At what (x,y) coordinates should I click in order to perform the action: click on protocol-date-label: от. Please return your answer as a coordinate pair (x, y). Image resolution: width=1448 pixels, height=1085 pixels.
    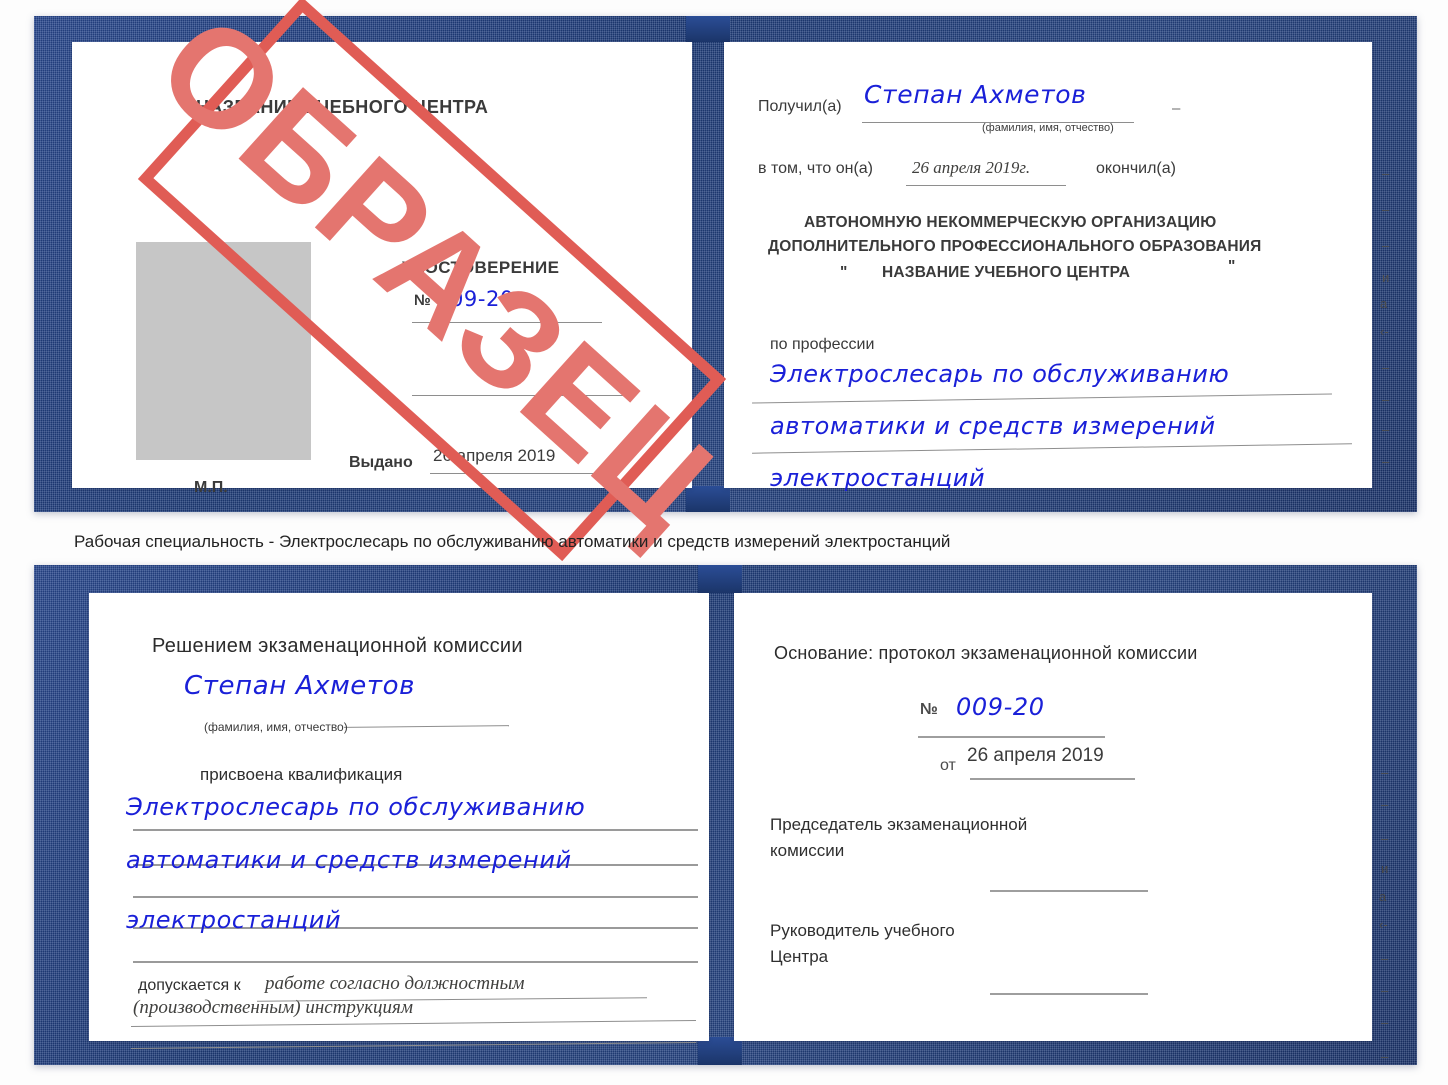
    Looking at the image, I should click on (948, 765).